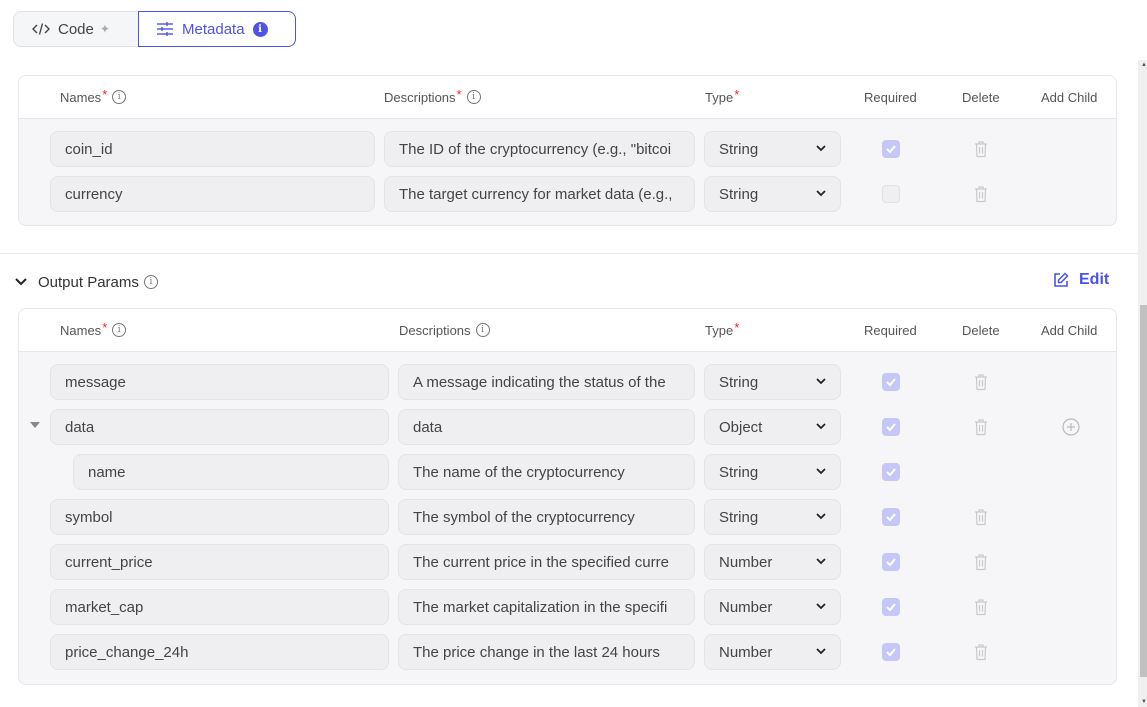 The height and width of the screenshot is (707, 1147). I want to click on edit-button: Edit, so click(1081, 280).